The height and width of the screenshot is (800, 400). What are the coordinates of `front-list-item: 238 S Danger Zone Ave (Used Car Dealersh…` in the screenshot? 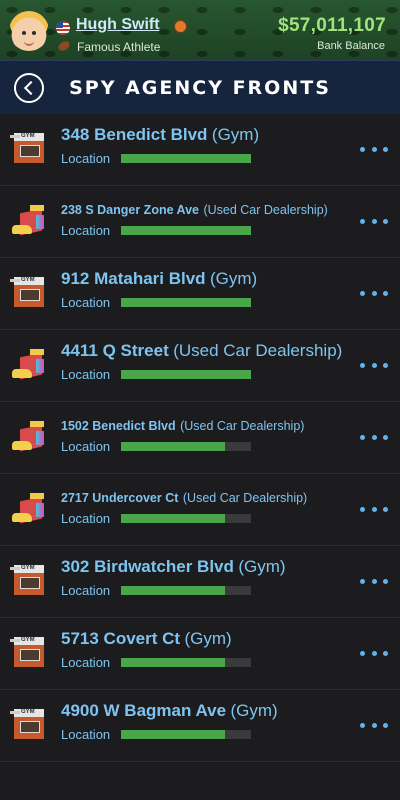 It's located at (200, 222).